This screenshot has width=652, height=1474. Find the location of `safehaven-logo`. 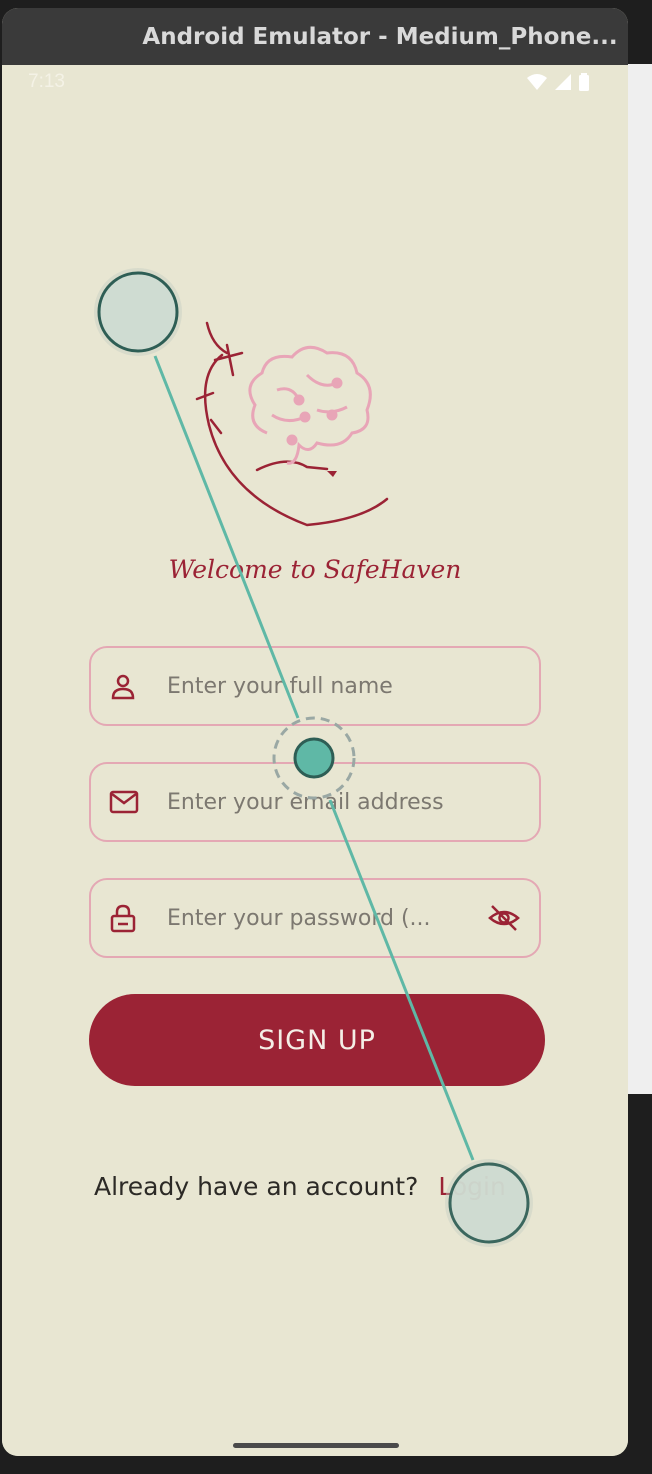

safehaven-logo is located at coordinates (292, 424).